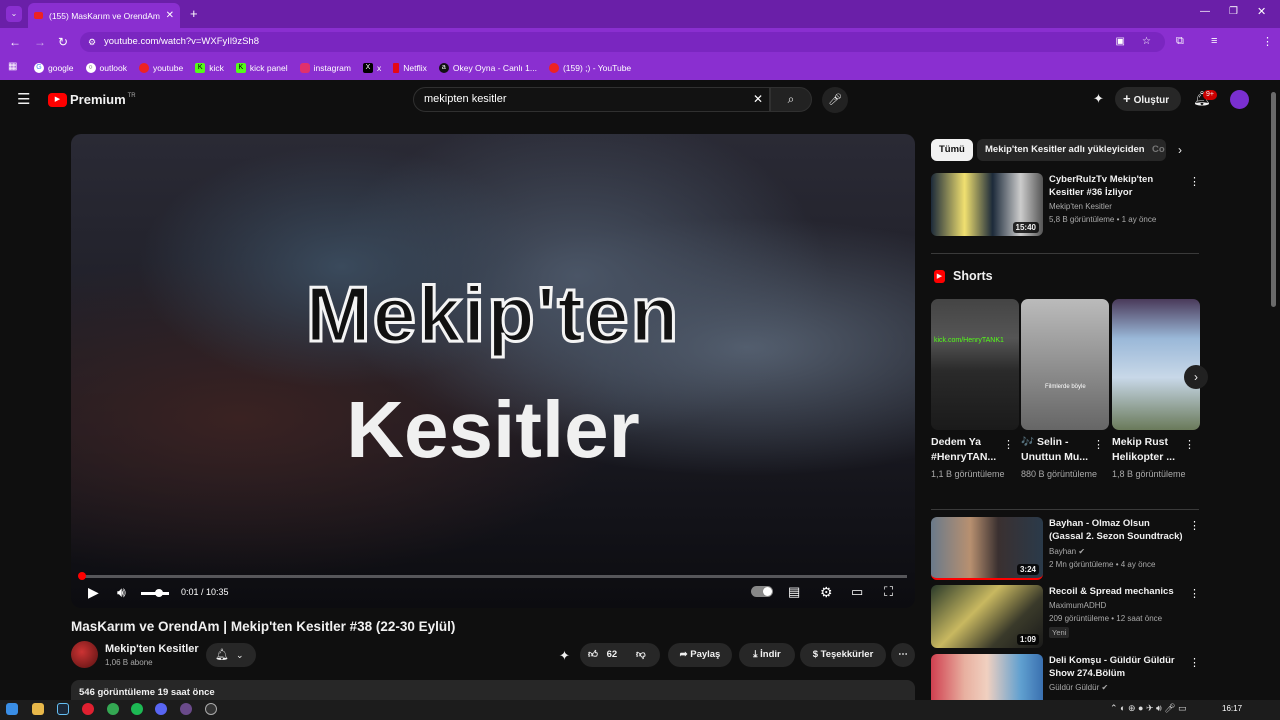 The image size is (1280, 720). I want to click on channel-avatar, so click(84, 654).